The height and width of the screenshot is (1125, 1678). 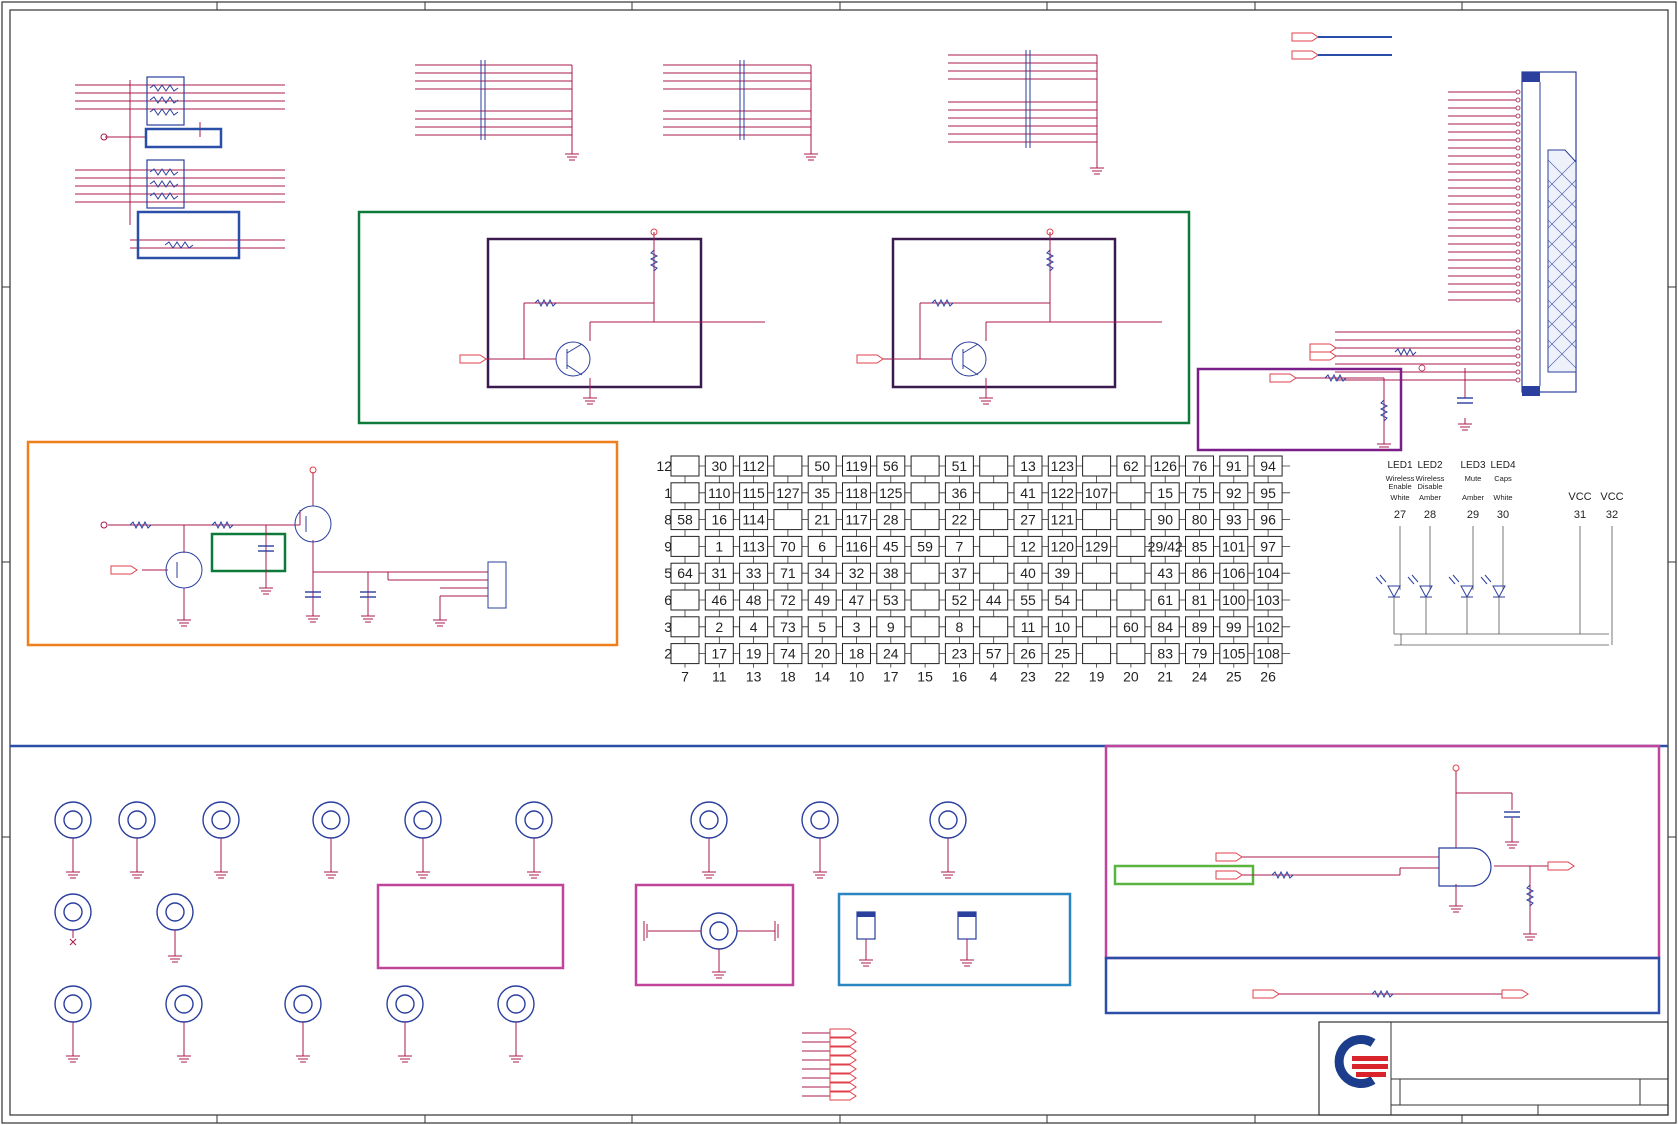 I want to click on matrix-cell-label: 75, so click(x=1200, y=493).